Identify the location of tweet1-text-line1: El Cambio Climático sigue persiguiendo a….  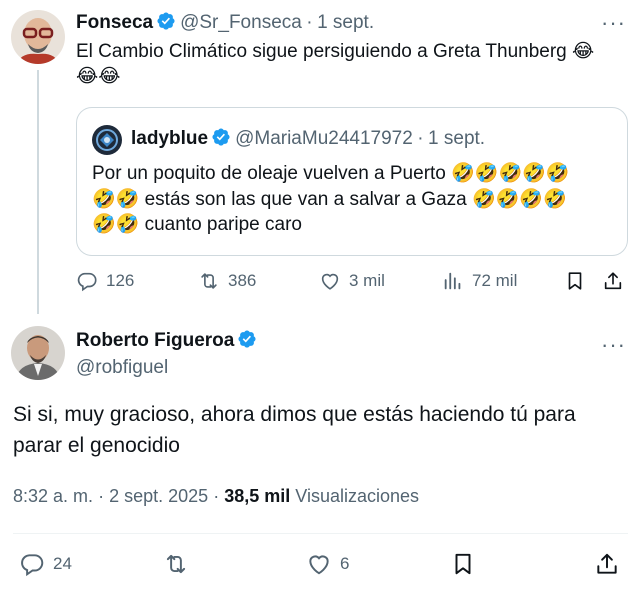
(335, 51).